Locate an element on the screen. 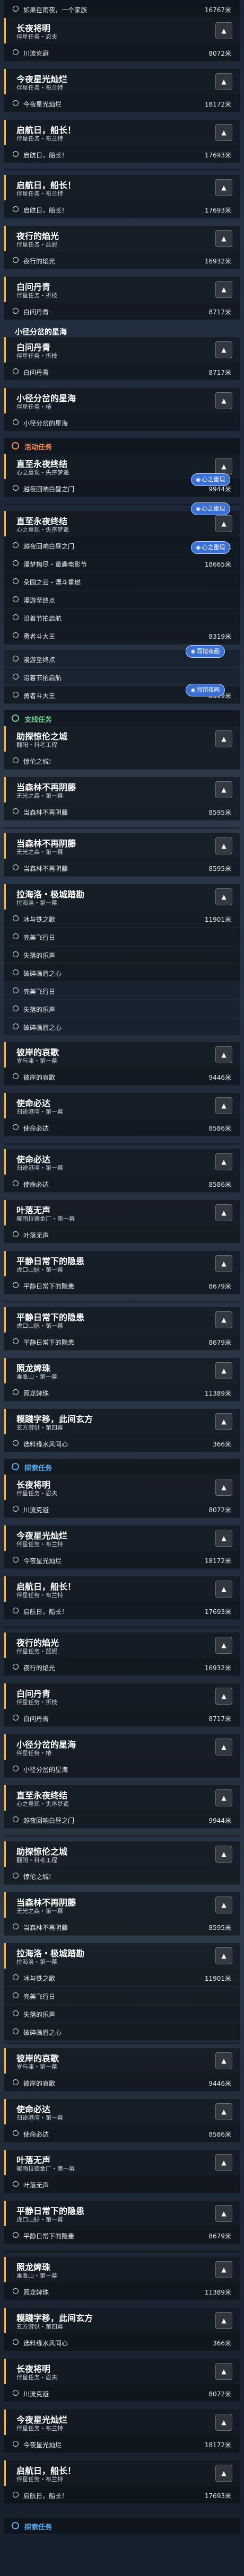 The height and width of the screenshot is (2576, 244). quest-step-row: 夜行的焰光 16932米 is located at coordinates (122, 1667).